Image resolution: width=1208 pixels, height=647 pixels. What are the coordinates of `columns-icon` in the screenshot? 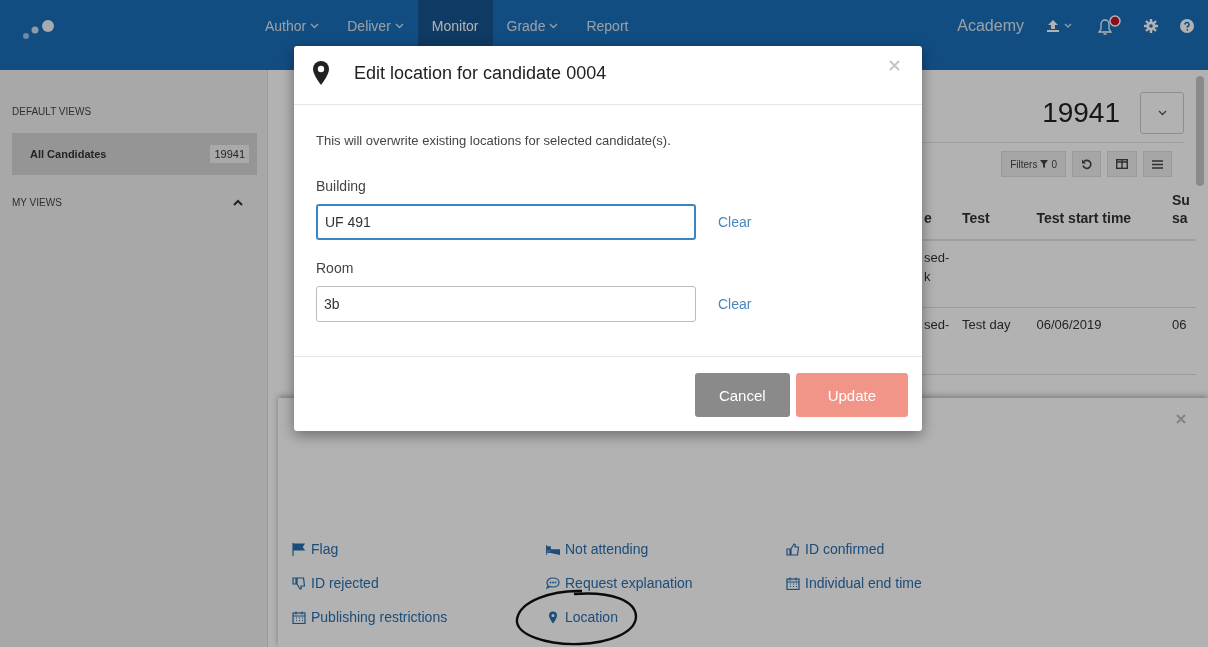 It's located at (1122, 164).